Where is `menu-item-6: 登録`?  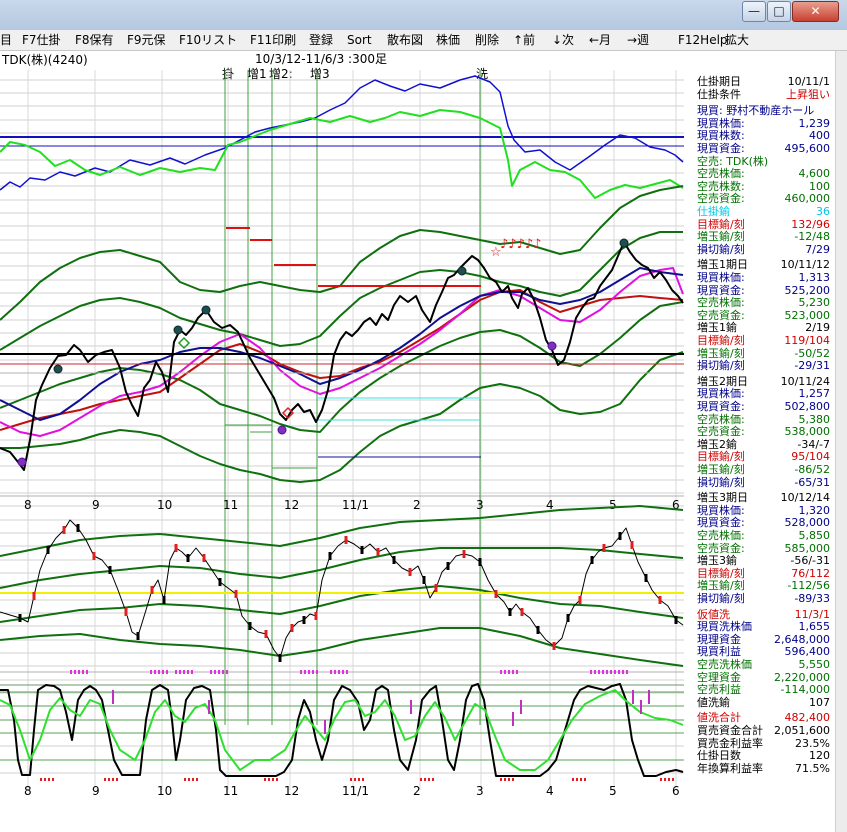
menu-item-6: 登録 is located at coordinates (321, 40).